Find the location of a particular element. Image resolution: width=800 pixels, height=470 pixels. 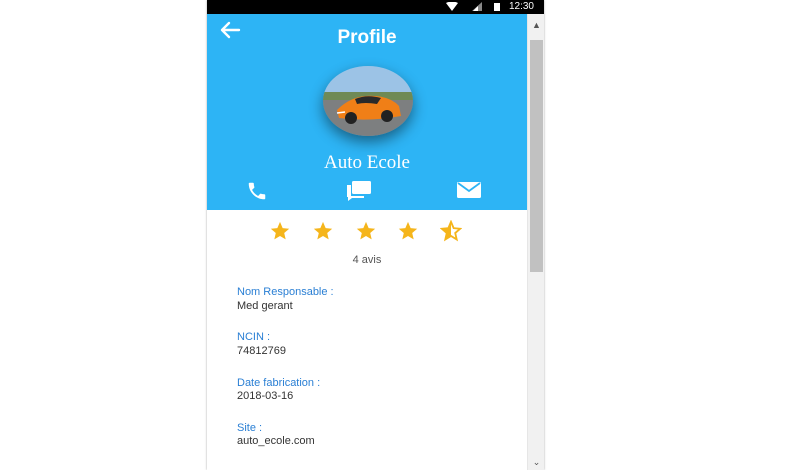

mail-icon is located at coordinates (469, 192).